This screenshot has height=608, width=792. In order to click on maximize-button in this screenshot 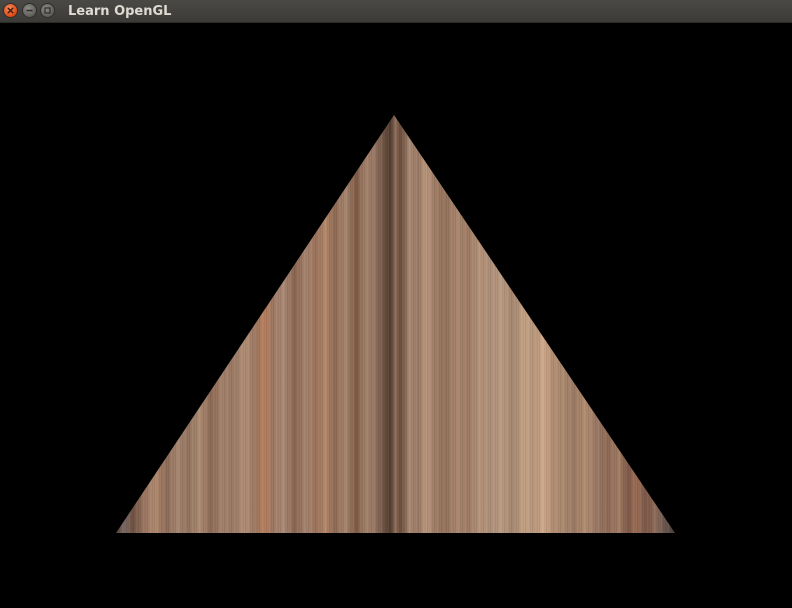, I will do `click(47, 10)`.